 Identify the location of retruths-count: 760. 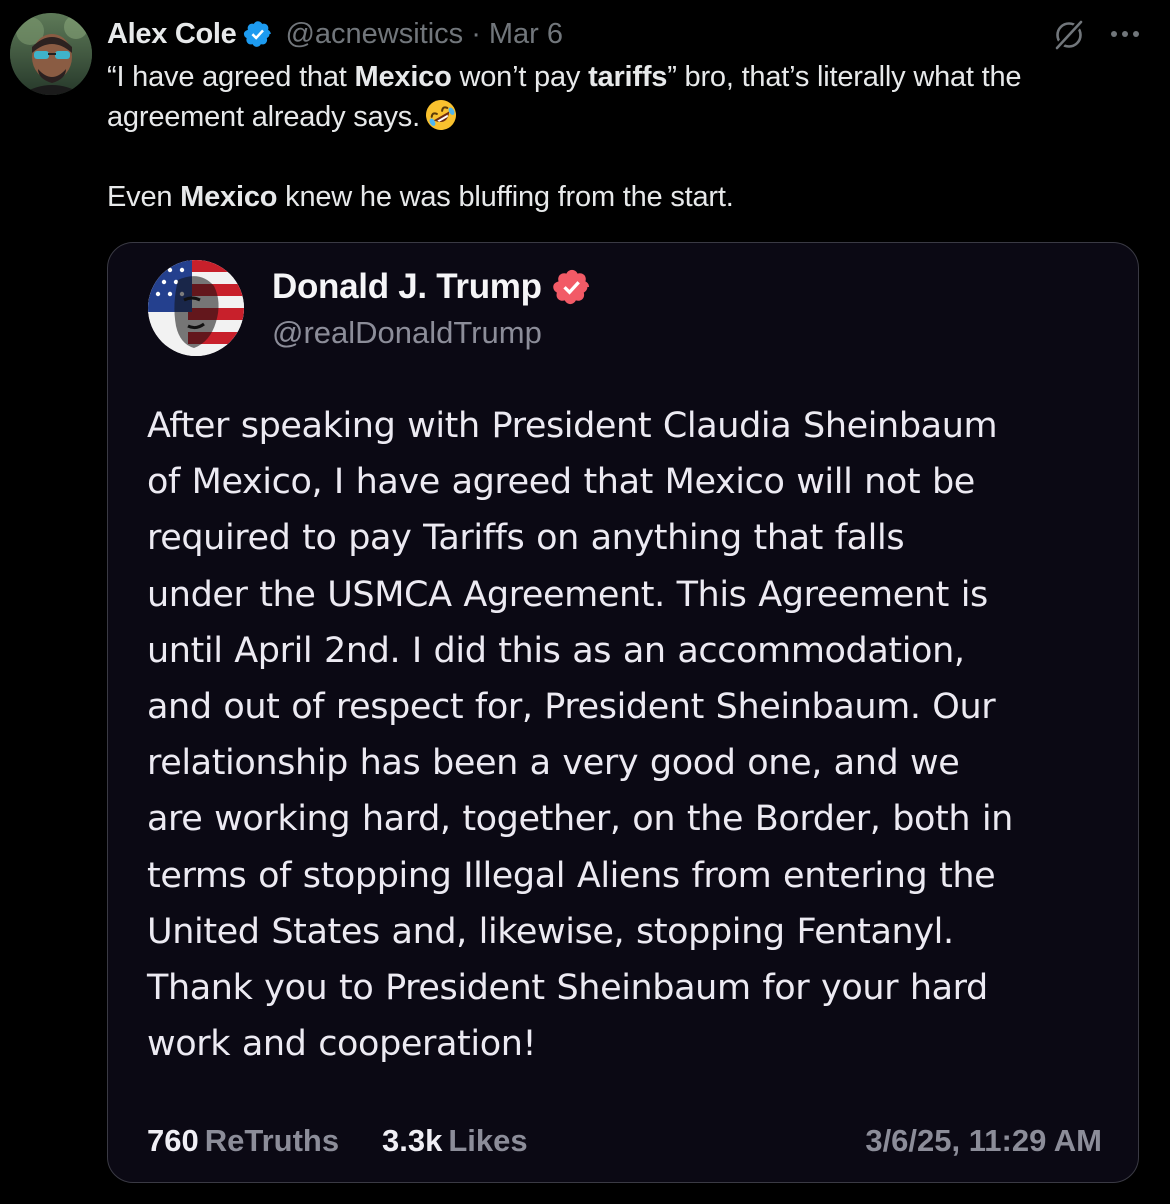
(173, 1140).